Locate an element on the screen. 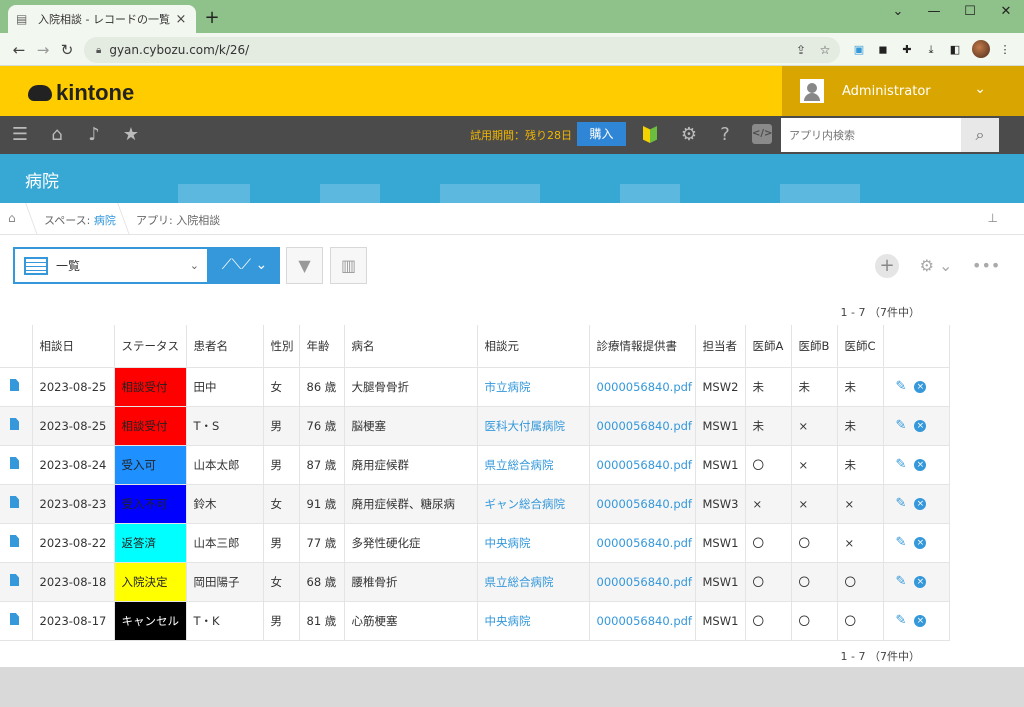 The width and height of the screenshot is (1024, 707). puzzle-icon: ✚ is located at coordinates (907, 50).